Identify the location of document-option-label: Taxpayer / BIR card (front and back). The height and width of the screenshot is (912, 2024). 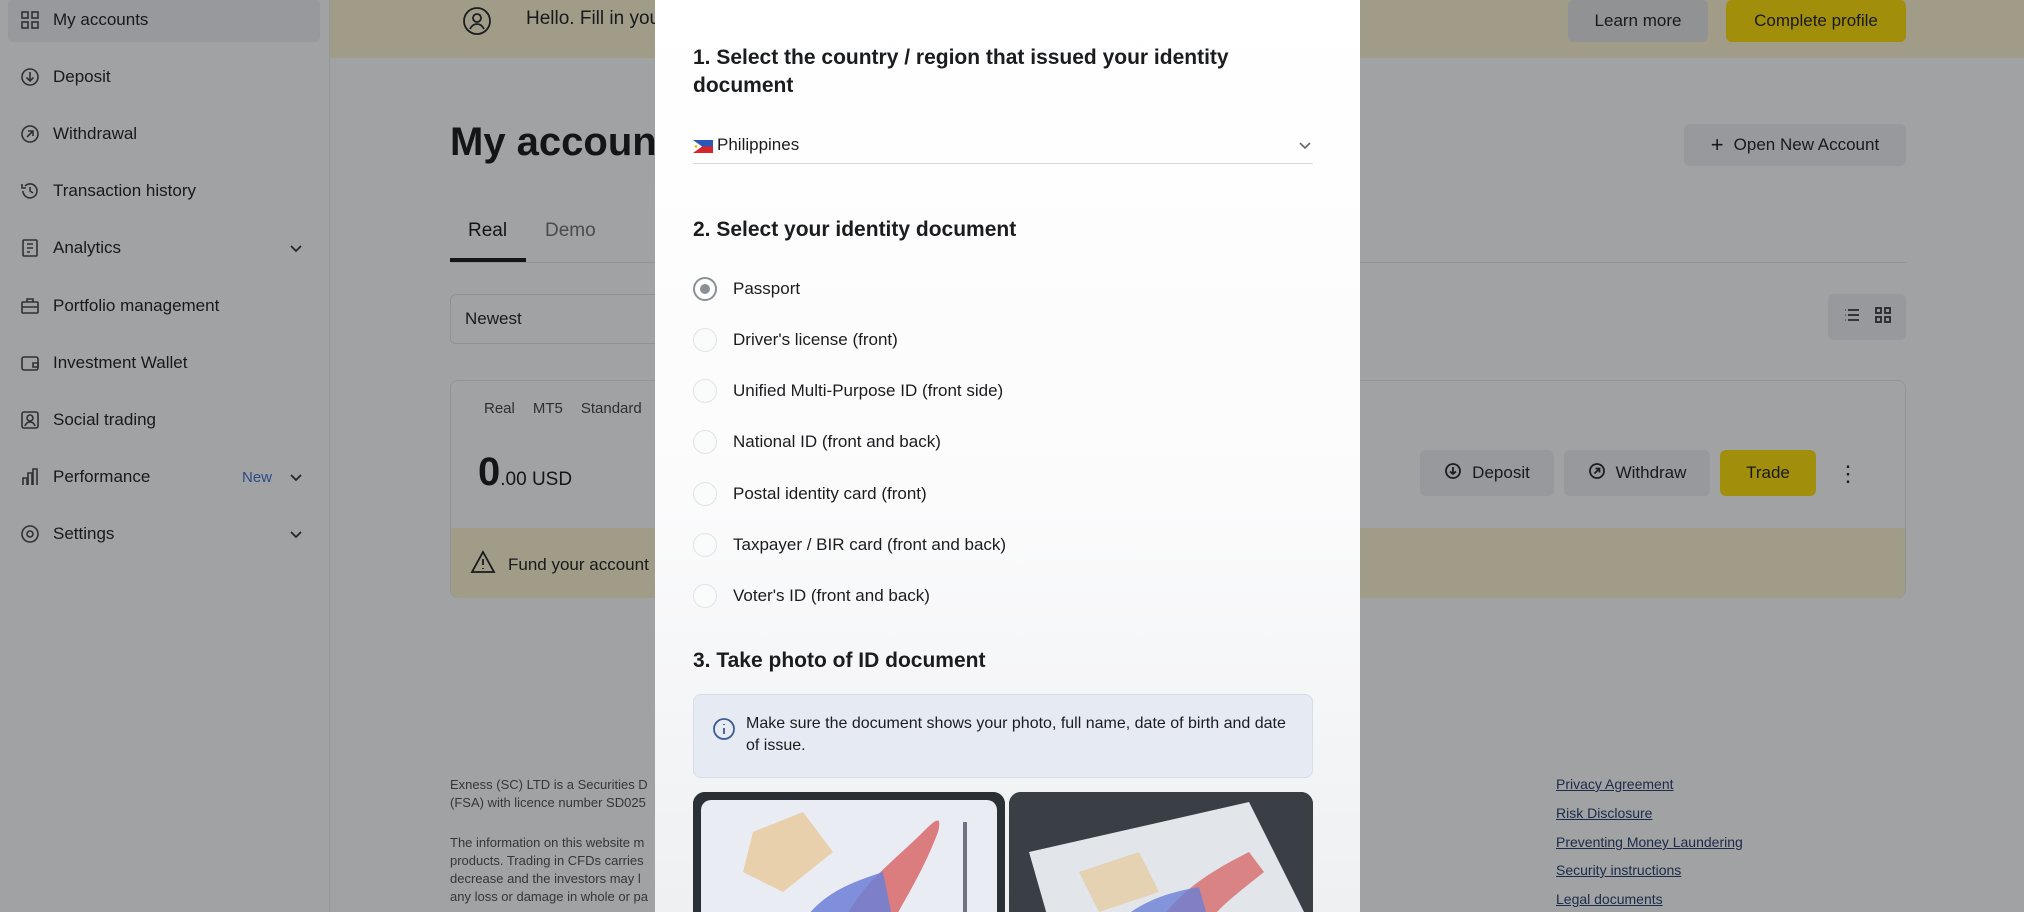
(870, 544).